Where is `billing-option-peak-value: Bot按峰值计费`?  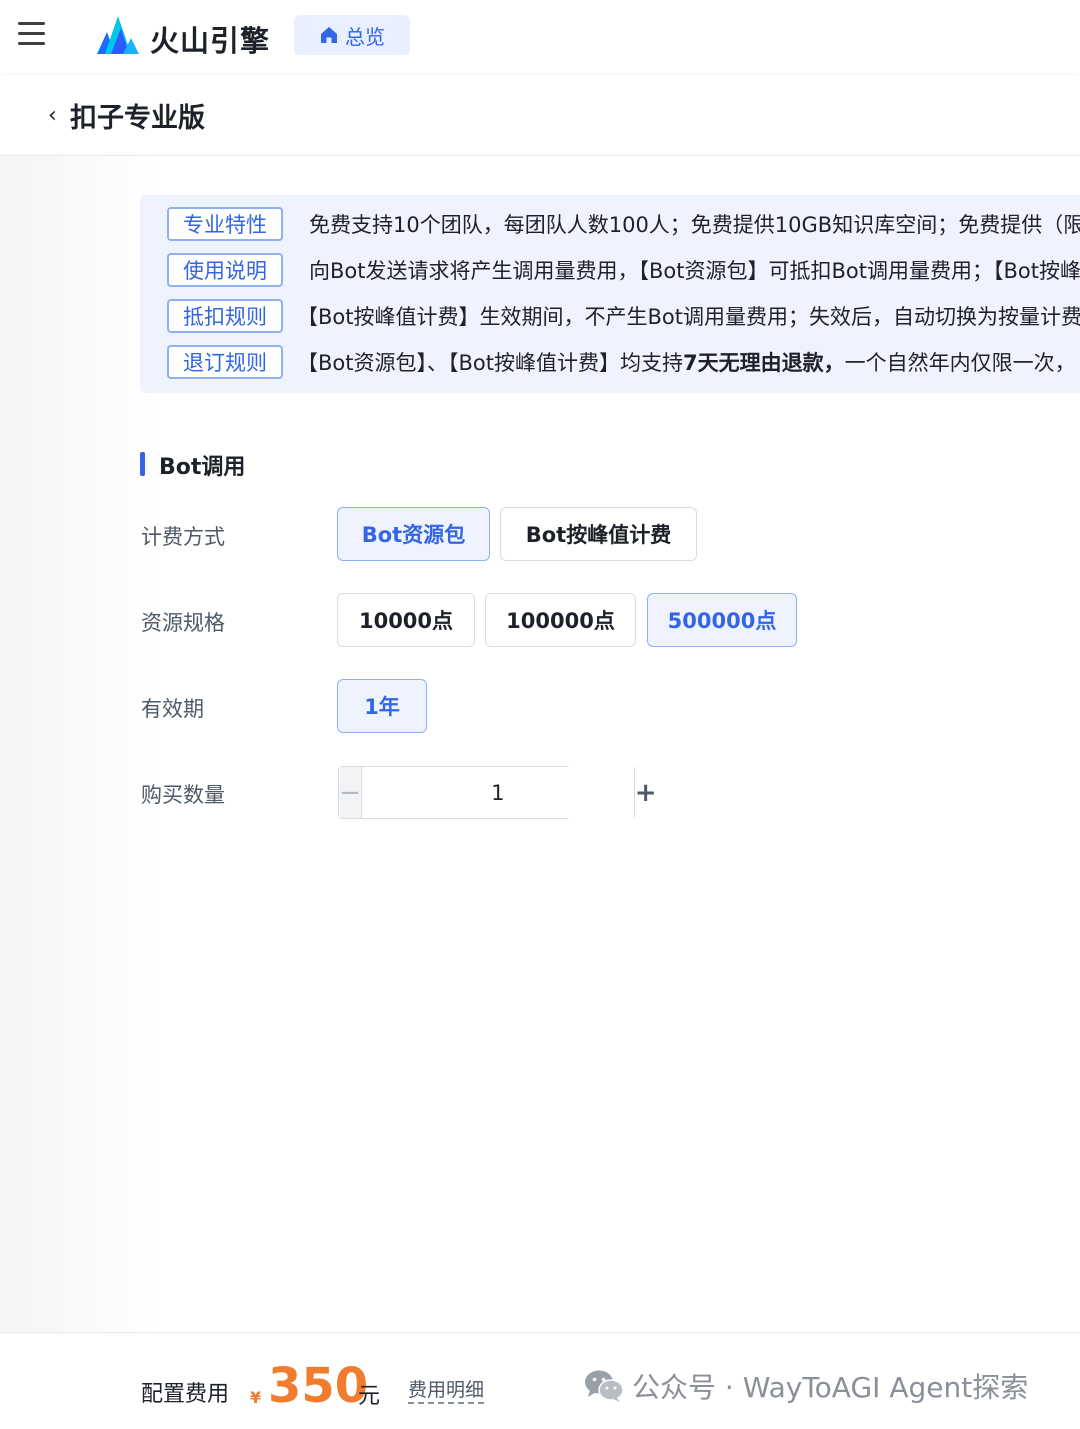 billing-option-peak-value: Bot按峰值计费 is located at coordinates (598, 534).